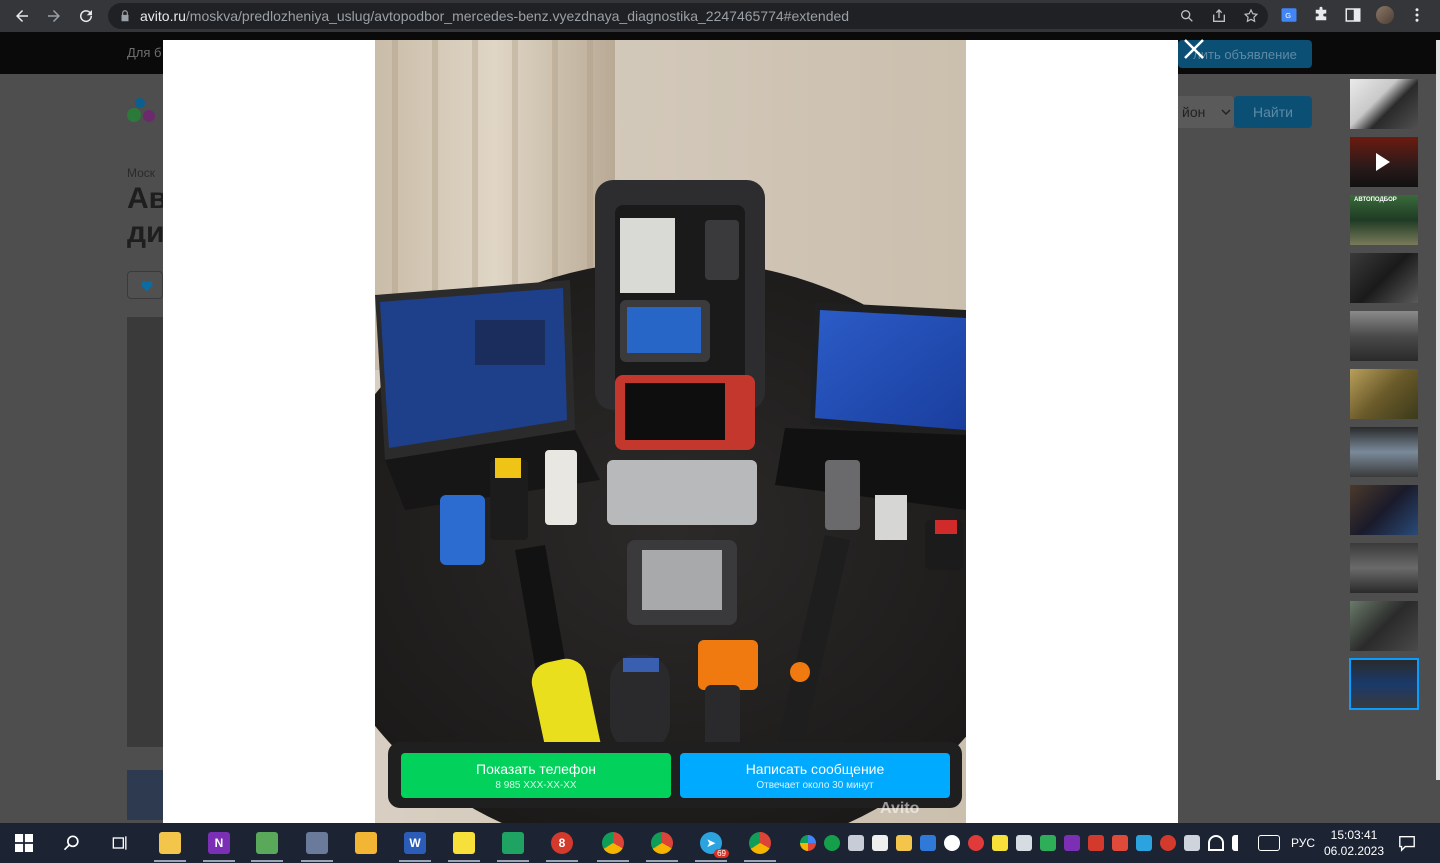 Image resolution: width=1440 pixels, height=863 pixels. What do you see at coordinates (1192, 843) in the screenshot?
I see `battery-icon` at bounding box center [1192, 843].